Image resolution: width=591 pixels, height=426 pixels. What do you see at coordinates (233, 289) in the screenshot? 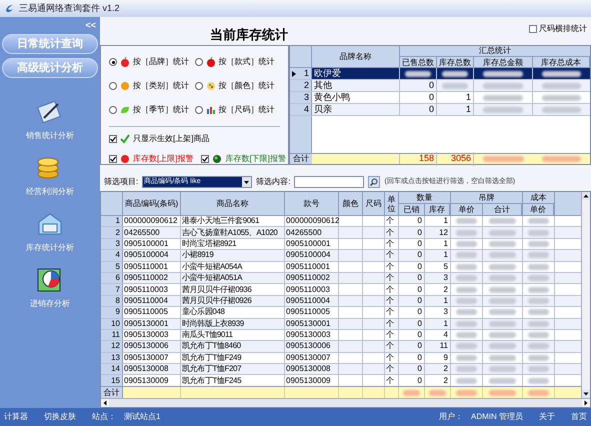
I see `table-cell: 茜月贝贝牛仔裙0936` at bounding box center [233, 289].